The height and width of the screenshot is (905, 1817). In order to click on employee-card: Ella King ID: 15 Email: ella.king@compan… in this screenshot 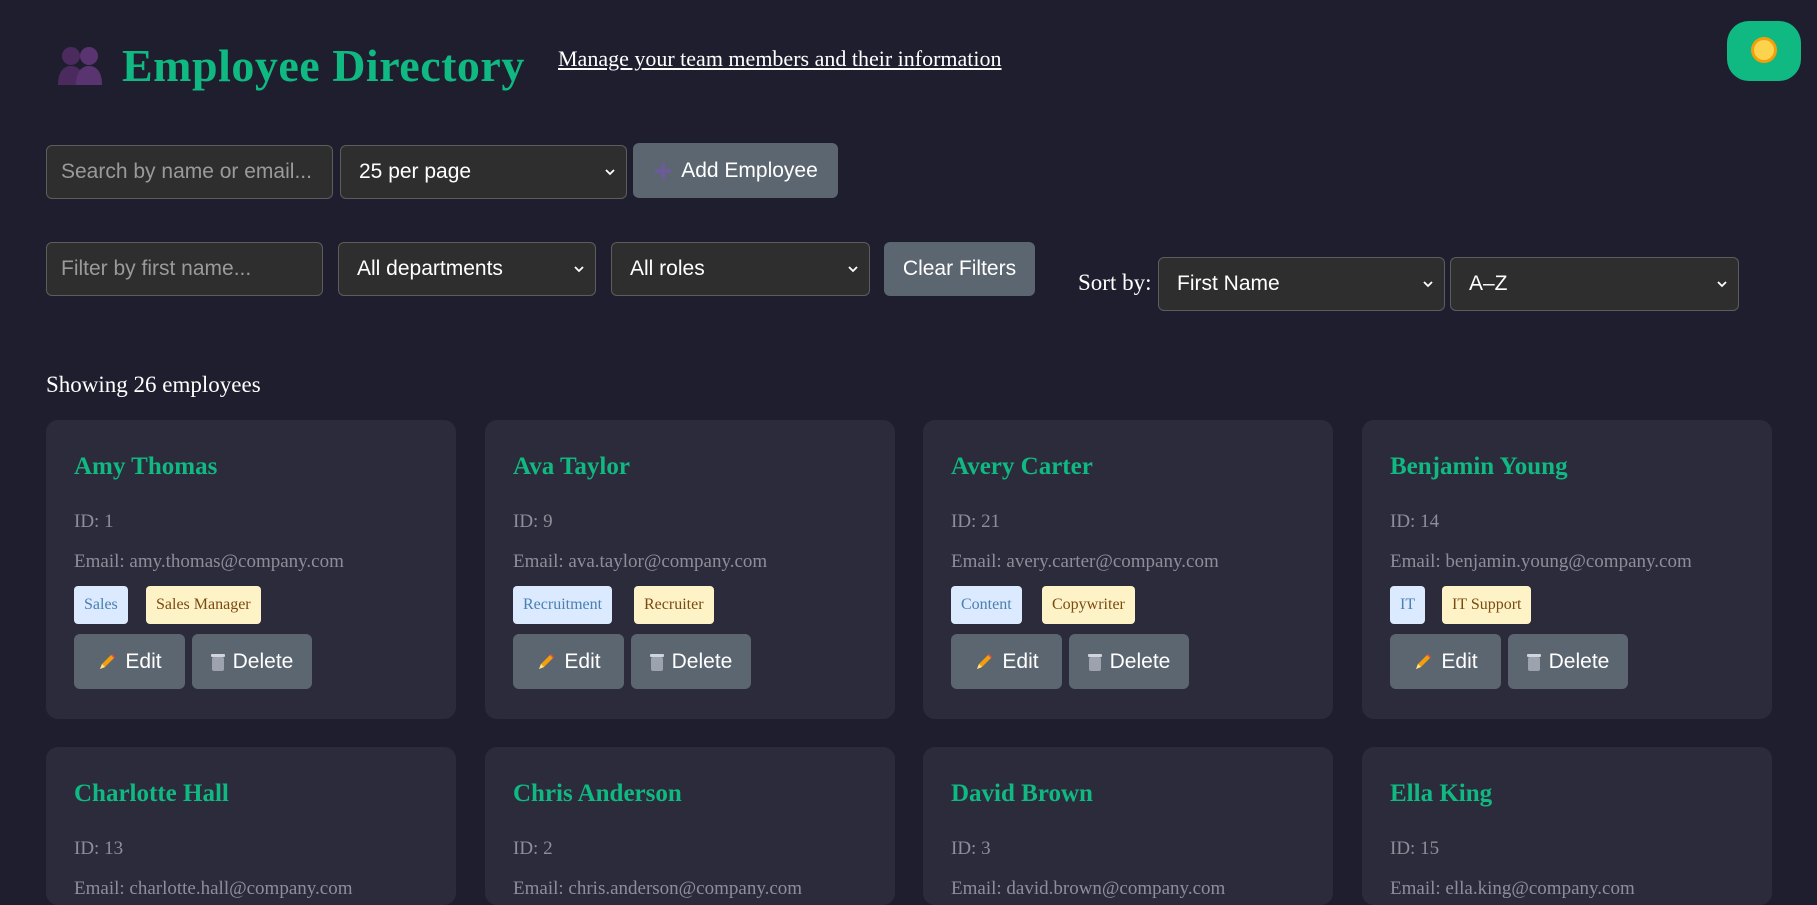, I will do `click(1567, 826)`.